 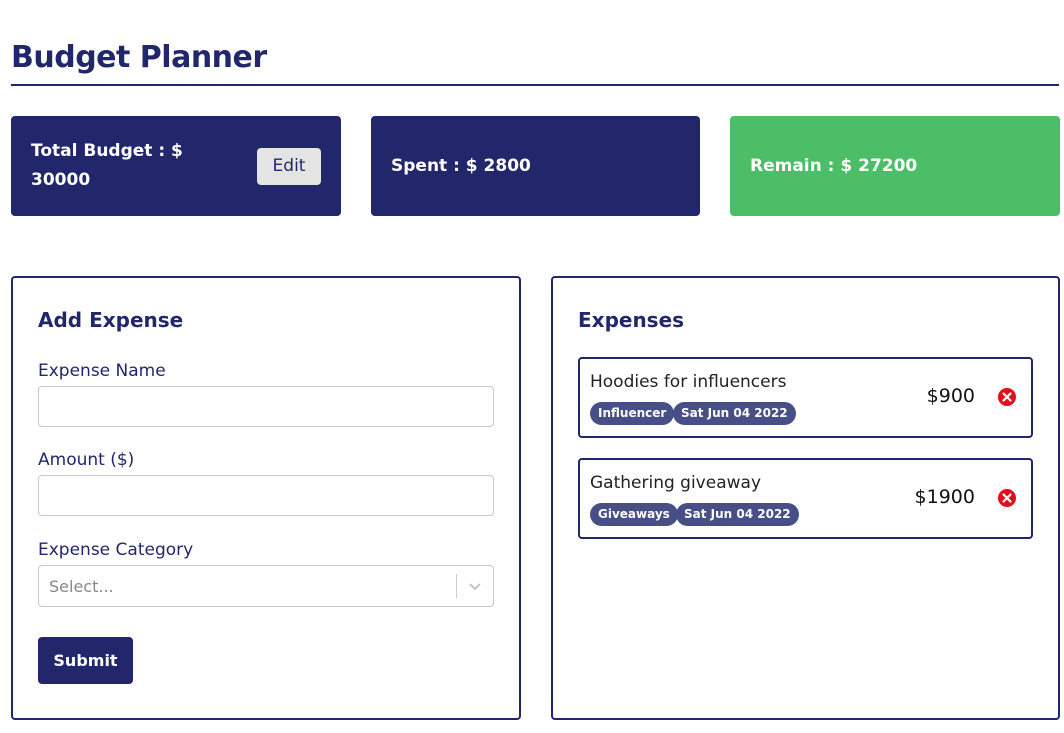 I want to click on category-badge: Giveaways, so click(x=634, y=514).